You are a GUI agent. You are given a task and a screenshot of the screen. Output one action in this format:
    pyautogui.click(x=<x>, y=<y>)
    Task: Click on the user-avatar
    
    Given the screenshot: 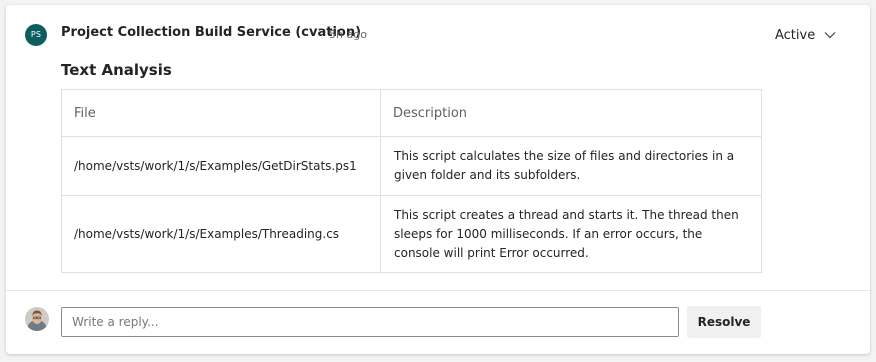 What is the action you would take?
    pyautogui.click(x=37, y=319)
    